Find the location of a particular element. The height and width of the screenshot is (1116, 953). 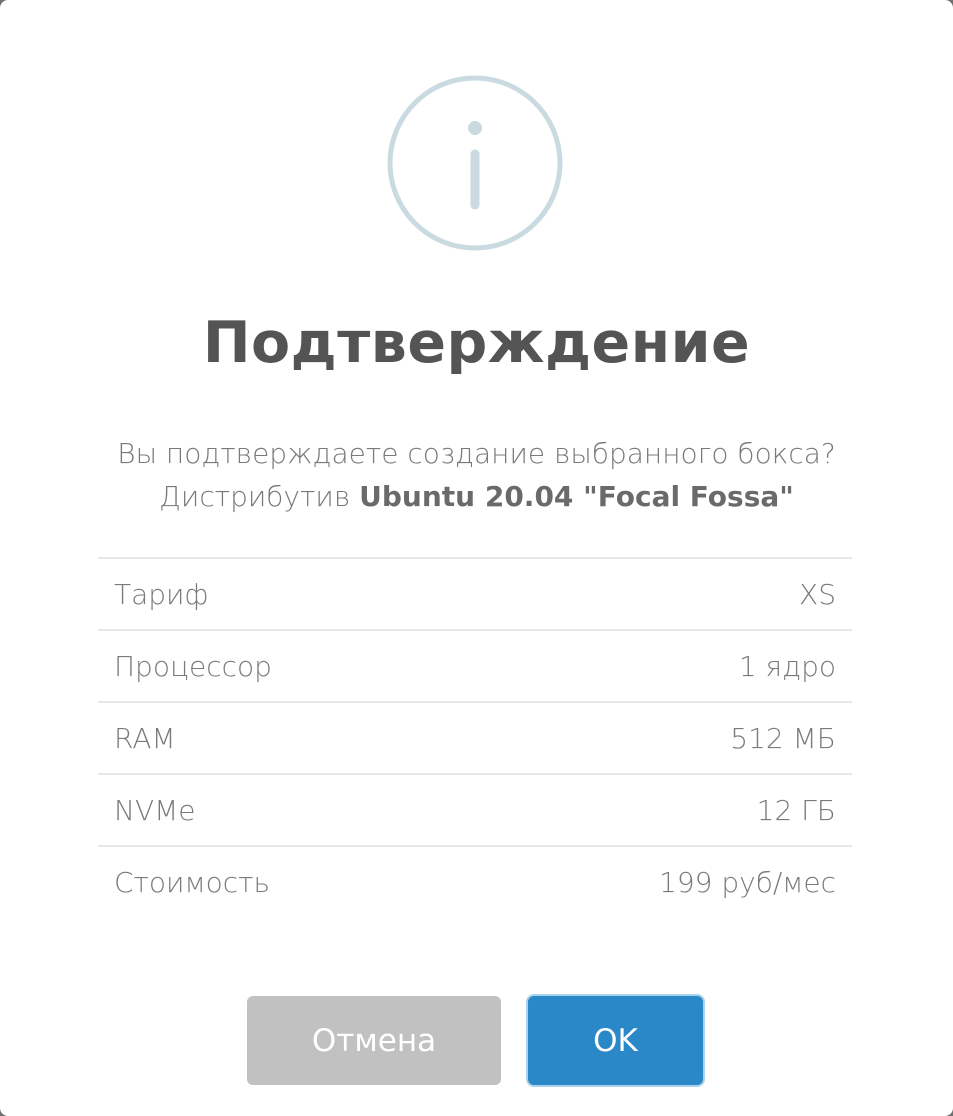

detail-value: 199 руб/мес is located at coordinates (747, 882).